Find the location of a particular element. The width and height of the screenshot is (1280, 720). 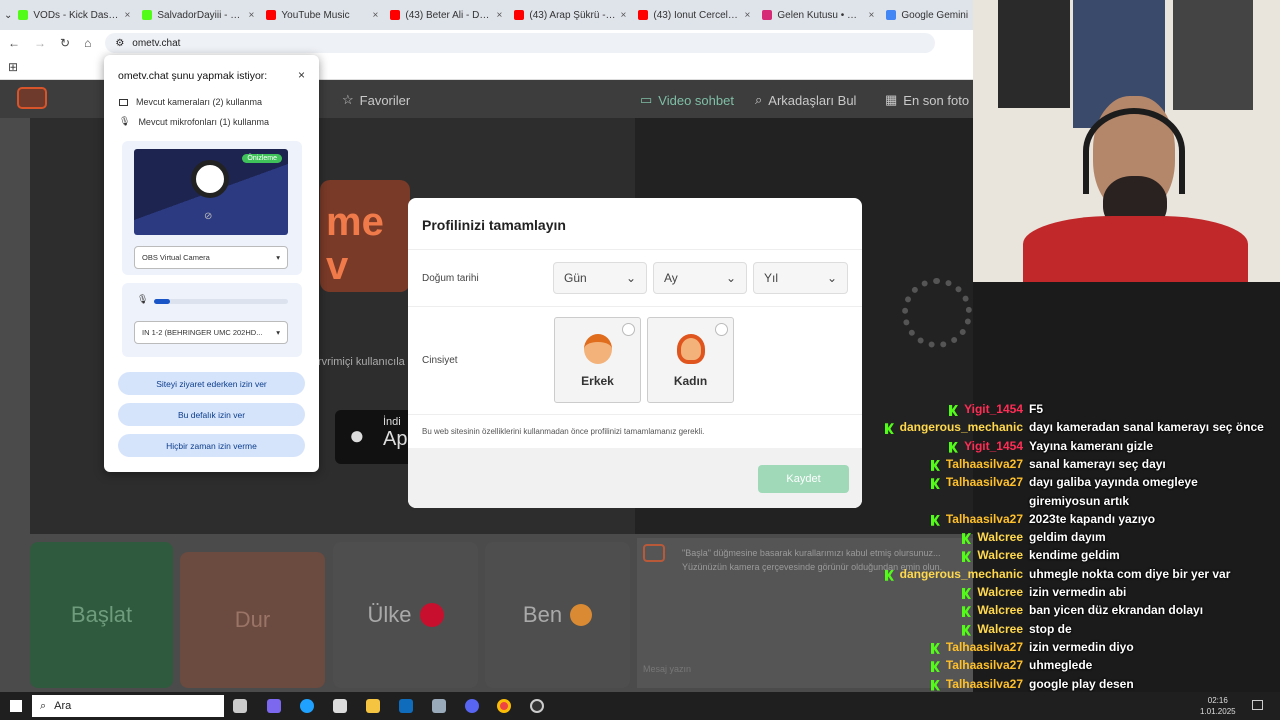

streamer-webcam is located at coordinates (1126, 141).